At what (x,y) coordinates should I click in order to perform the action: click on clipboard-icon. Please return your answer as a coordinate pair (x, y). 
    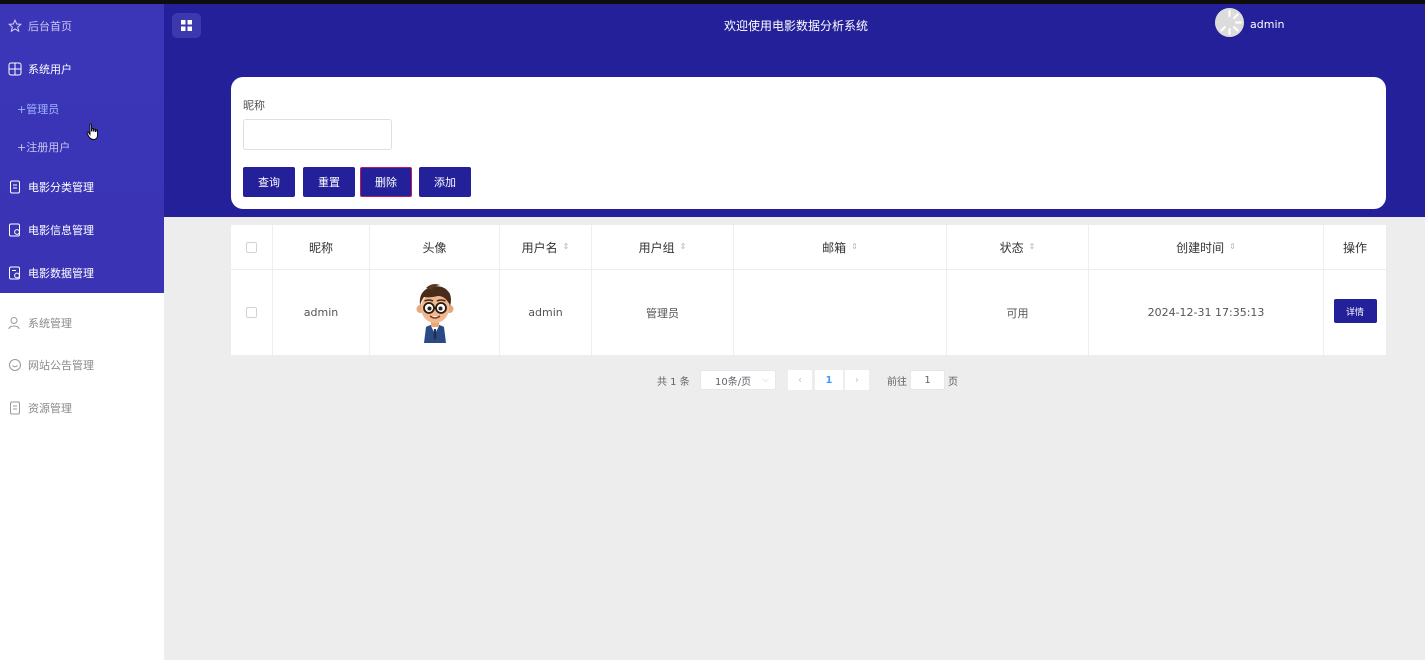
    Looking at the image, I should click on (15, 408).